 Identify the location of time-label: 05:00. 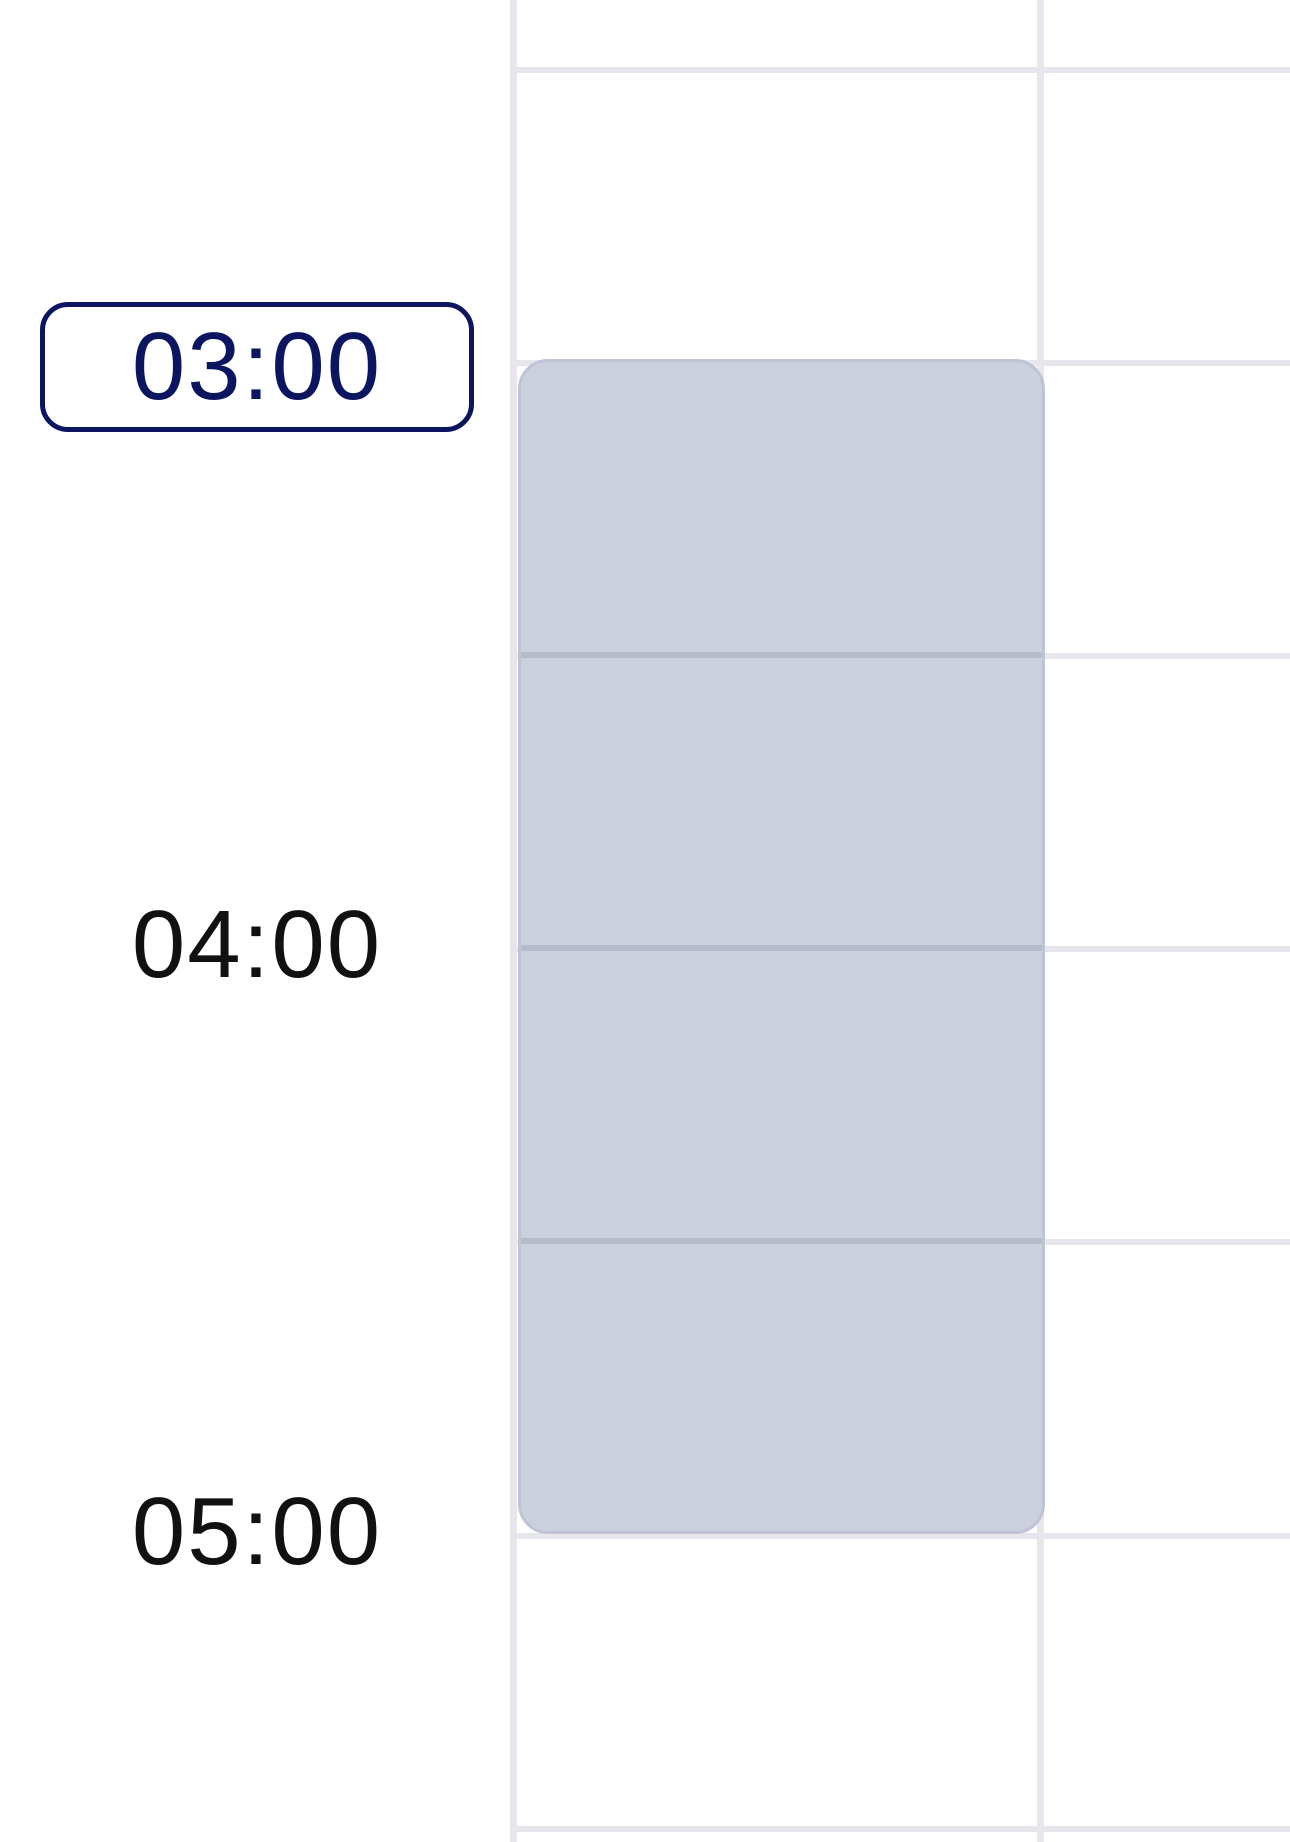
(257, 1531).